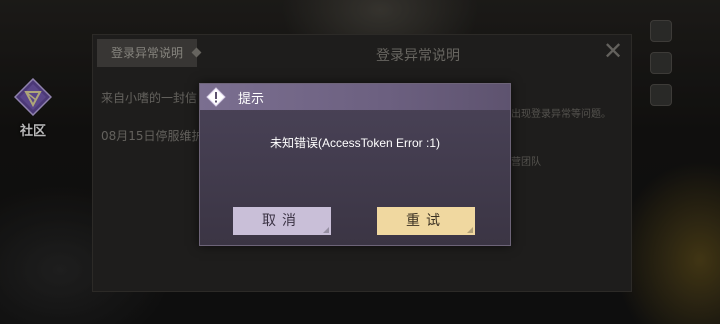  I want to click on error-message: 未知错误(AccessToken Error :1), so click(355, 143).